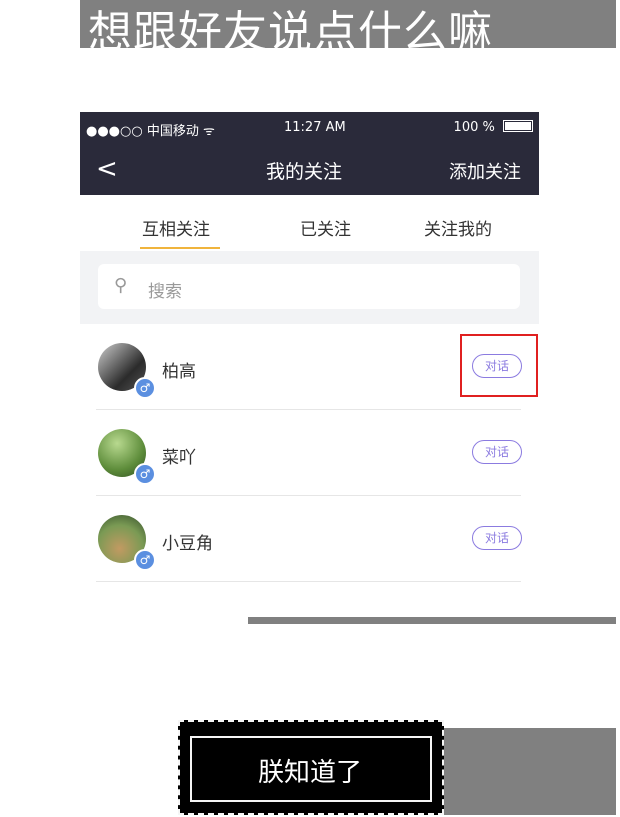 This screenshot has width=620, height=817. What do you see at coordinates (309, 453) in the screenshot?
I see `list-item: ♂ 菜吖 对话` at bounding box center [309, 453].